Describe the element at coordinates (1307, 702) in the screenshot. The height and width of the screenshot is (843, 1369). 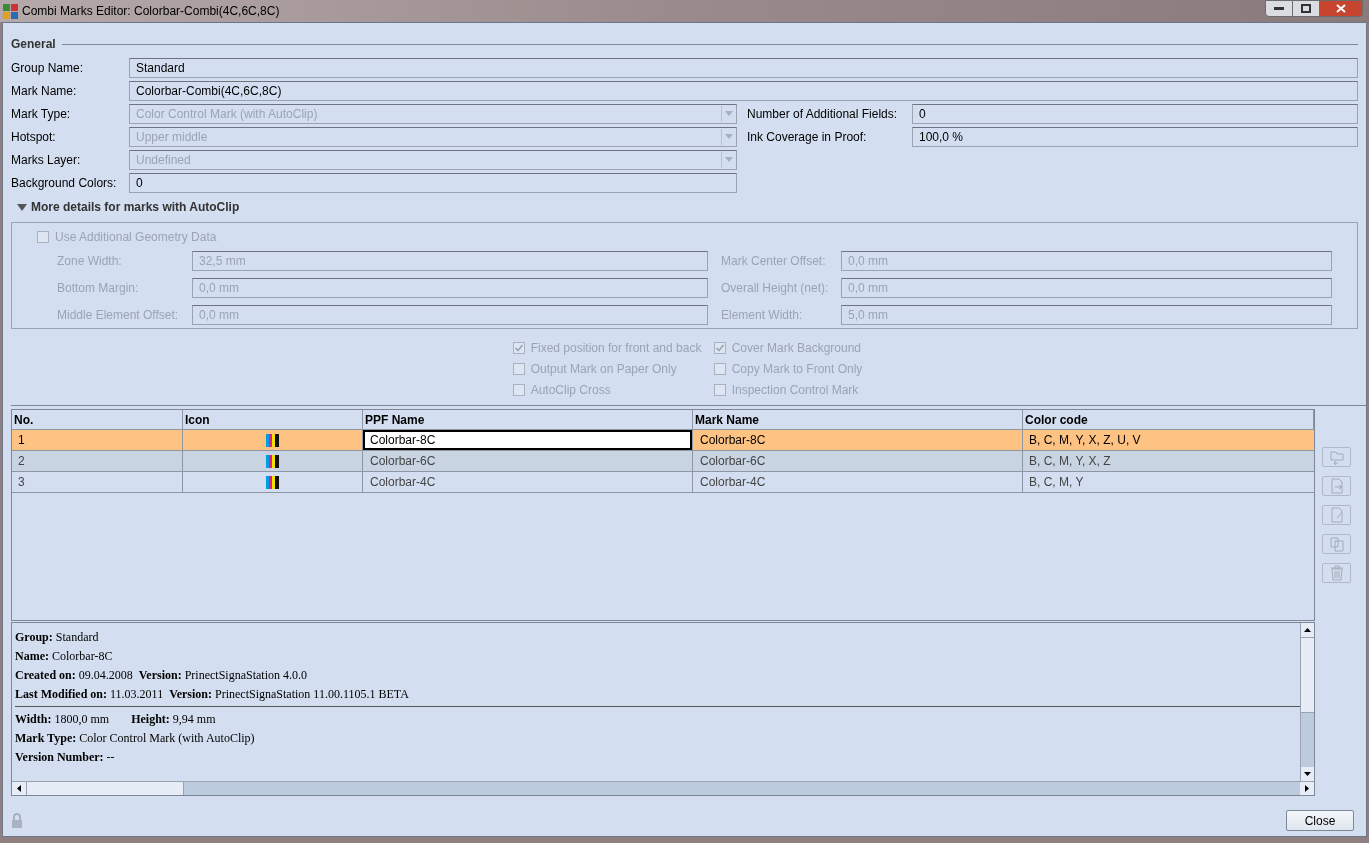
I see `vertical-scrollbar` at that location.